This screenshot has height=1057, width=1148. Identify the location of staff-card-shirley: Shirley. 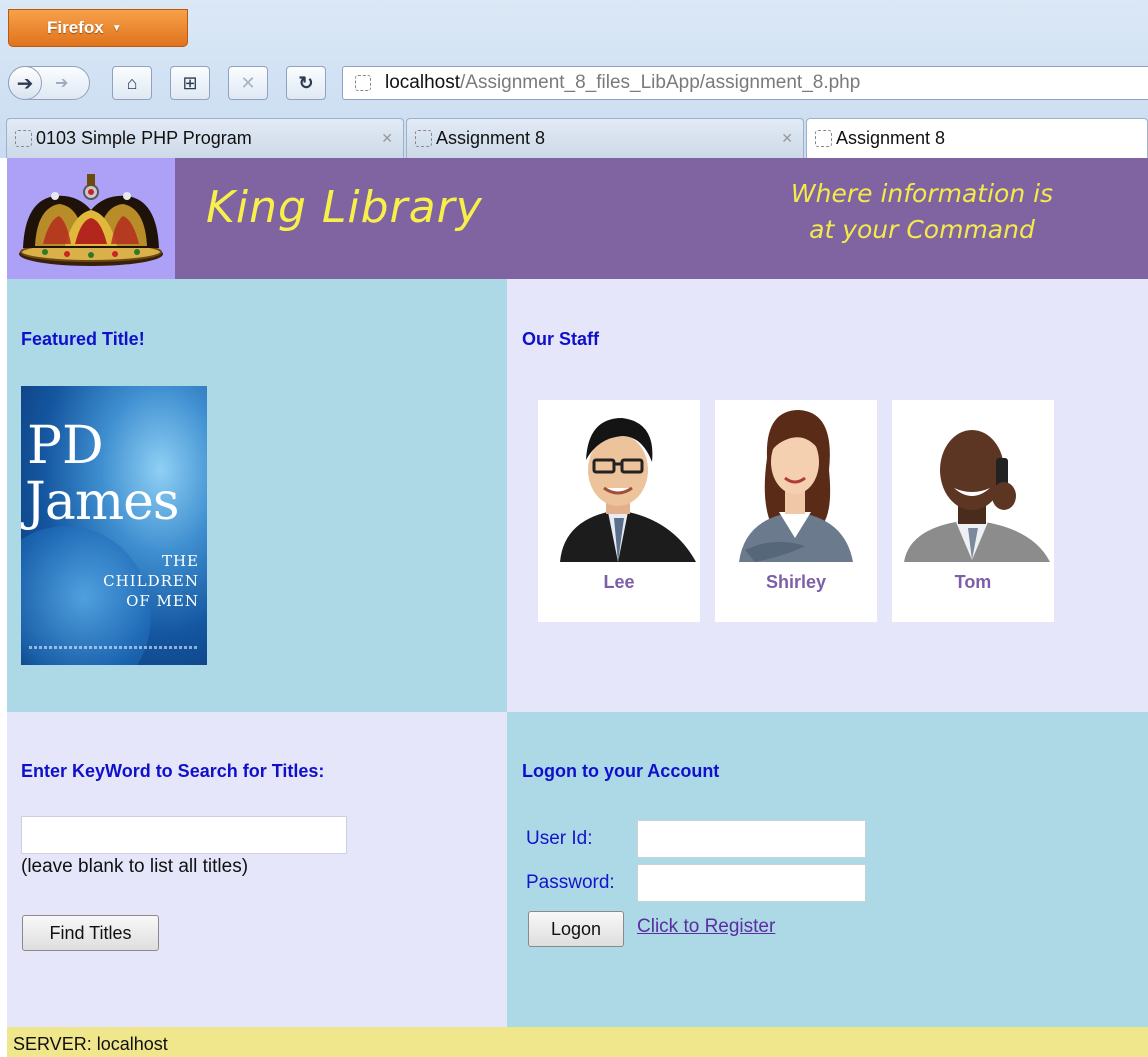
(796, 511).